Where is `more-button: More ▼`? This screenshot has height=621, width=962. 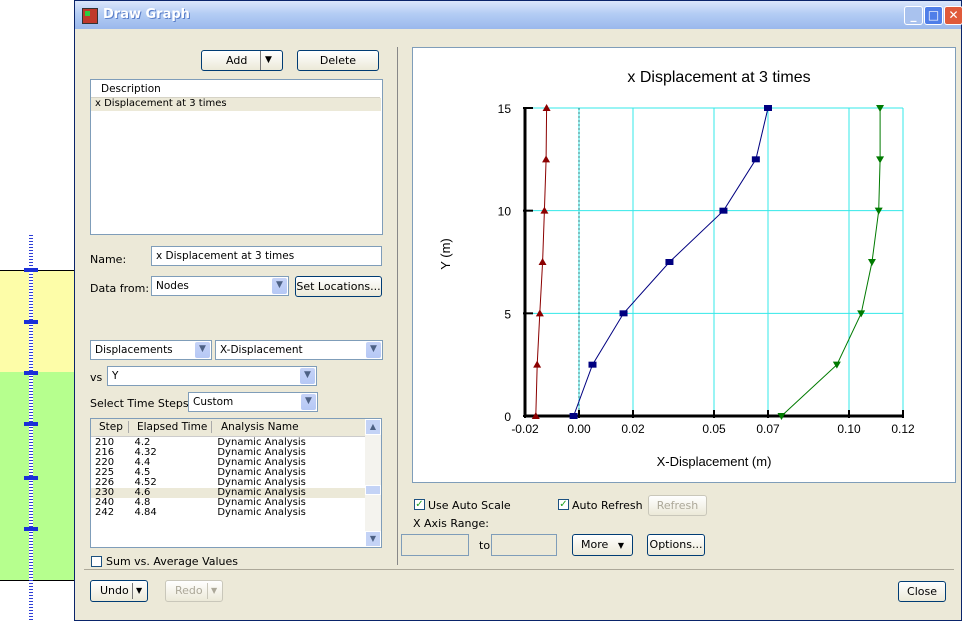
more-button: More ▼ is located at coordinates (602, 545).